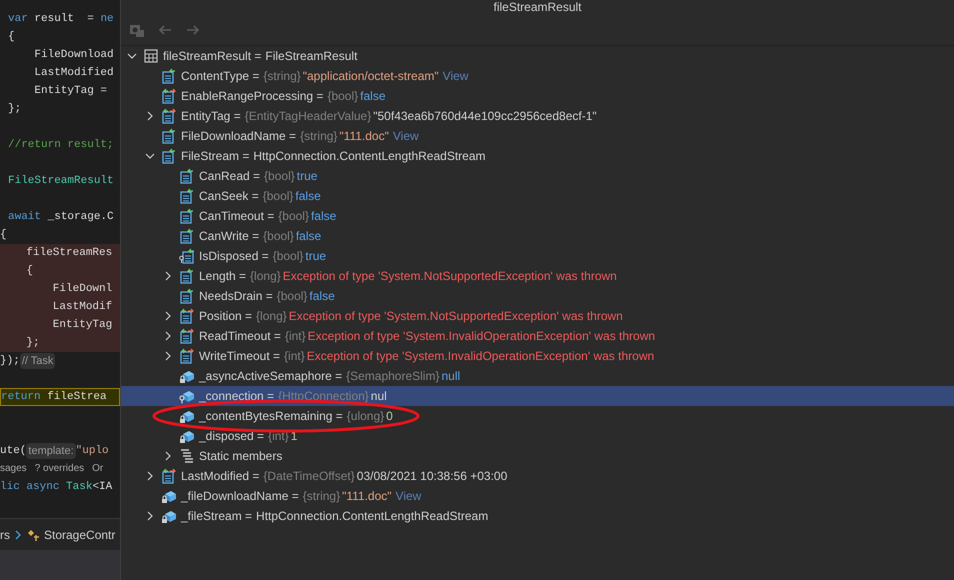 This screenshot has width=954, height=580. Describe the element at coordinates (17, 469) in the screenshot. I see `code-lens: sages` at that location.